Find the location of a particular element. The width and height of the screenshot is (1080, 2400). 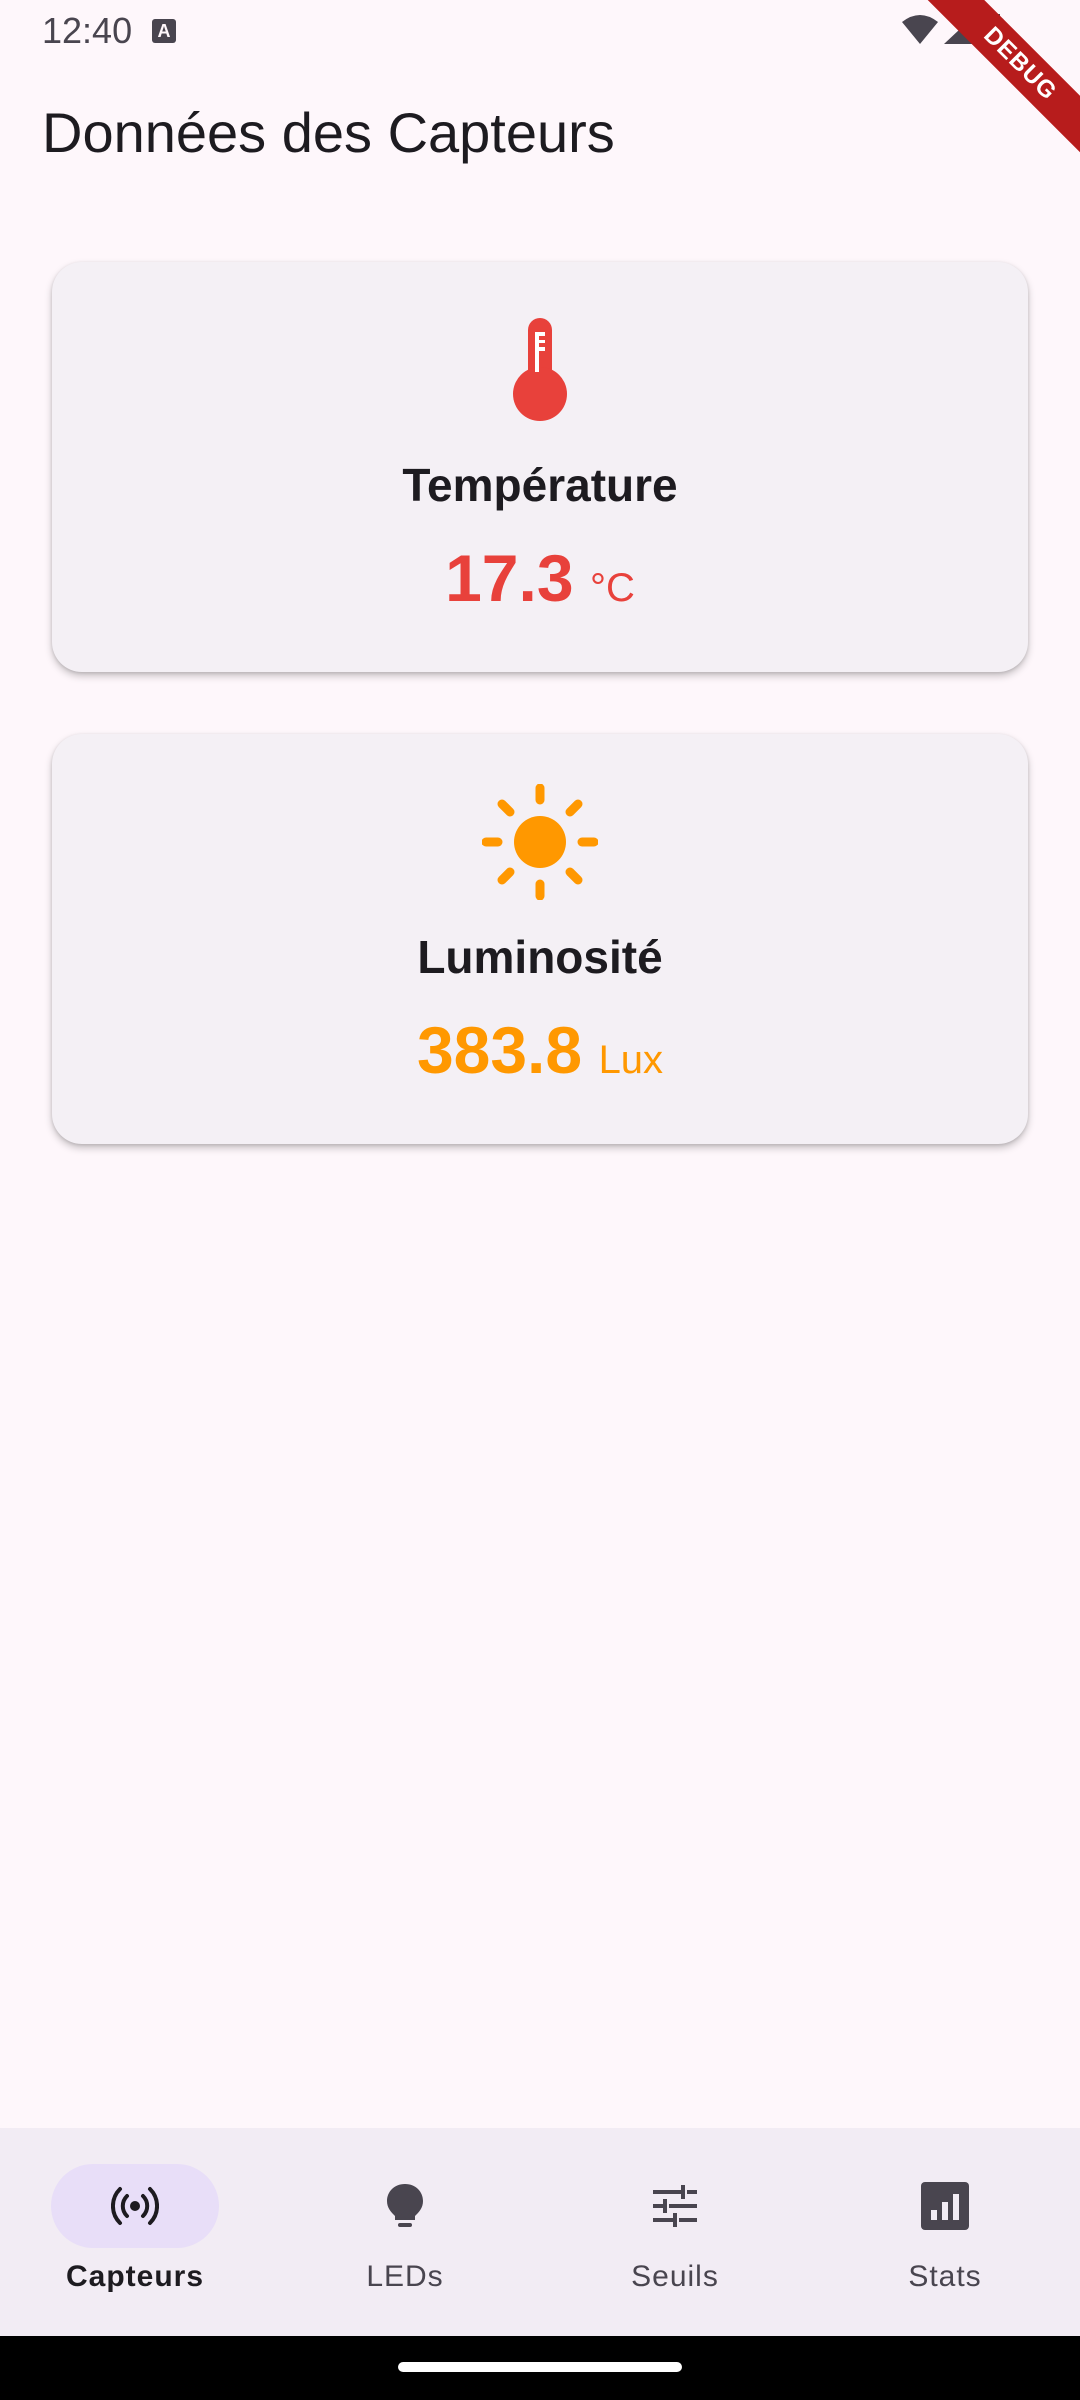

temperature-reading: 17.3 °C is located at coordinates (540, 578).